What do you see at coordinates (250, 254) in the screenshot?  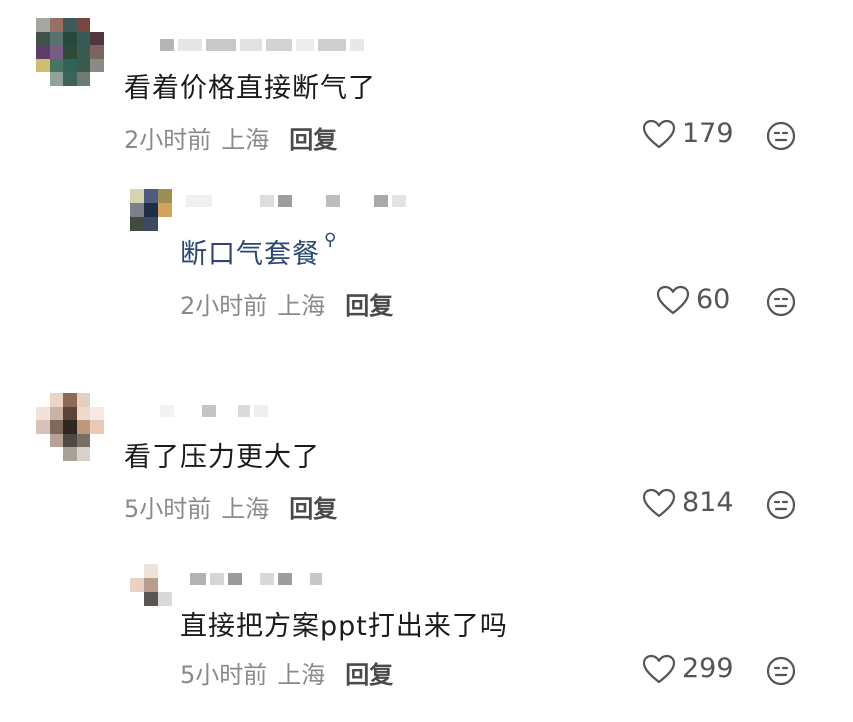 I see `reply-text: 断口气套餐` at bounding box center [250, 254].